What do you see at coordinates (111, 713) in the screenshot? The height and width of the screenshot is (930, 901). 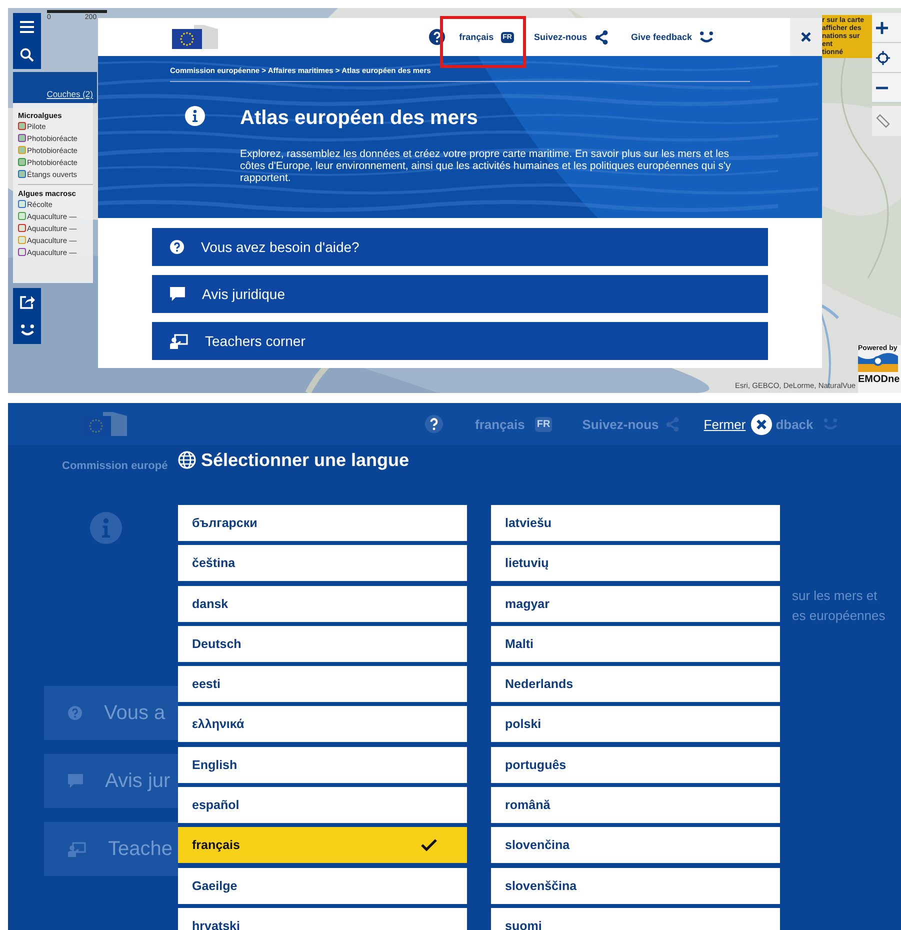 I see `menu-link-button: Vous a` at bounding box center [111, 713].